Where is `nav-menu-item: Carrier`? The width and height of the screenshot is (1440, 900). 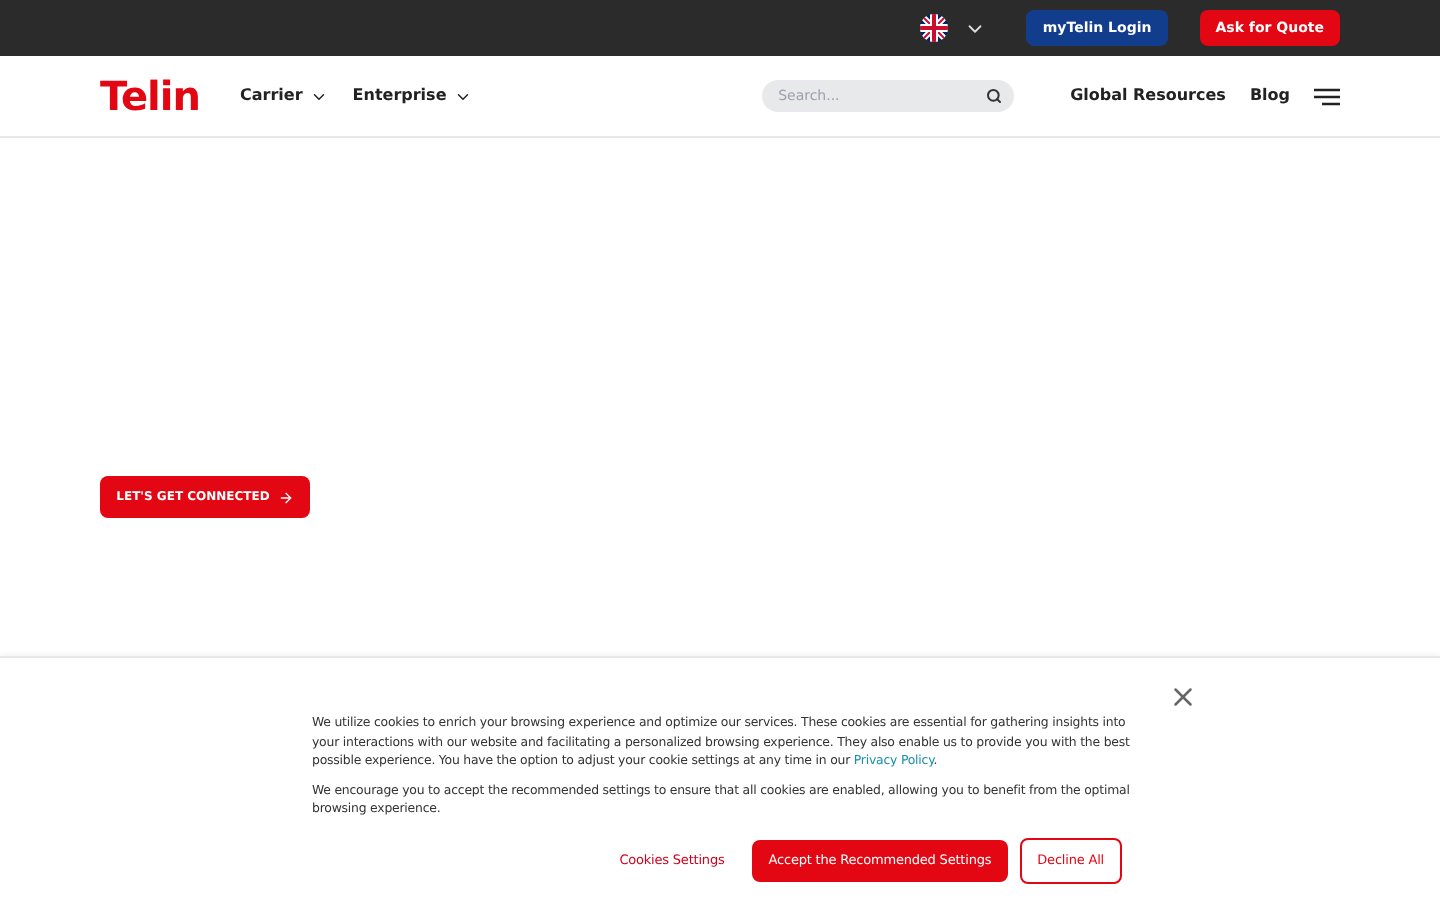 nav-menu-item: Carrier is located at coordinates (284, 96).